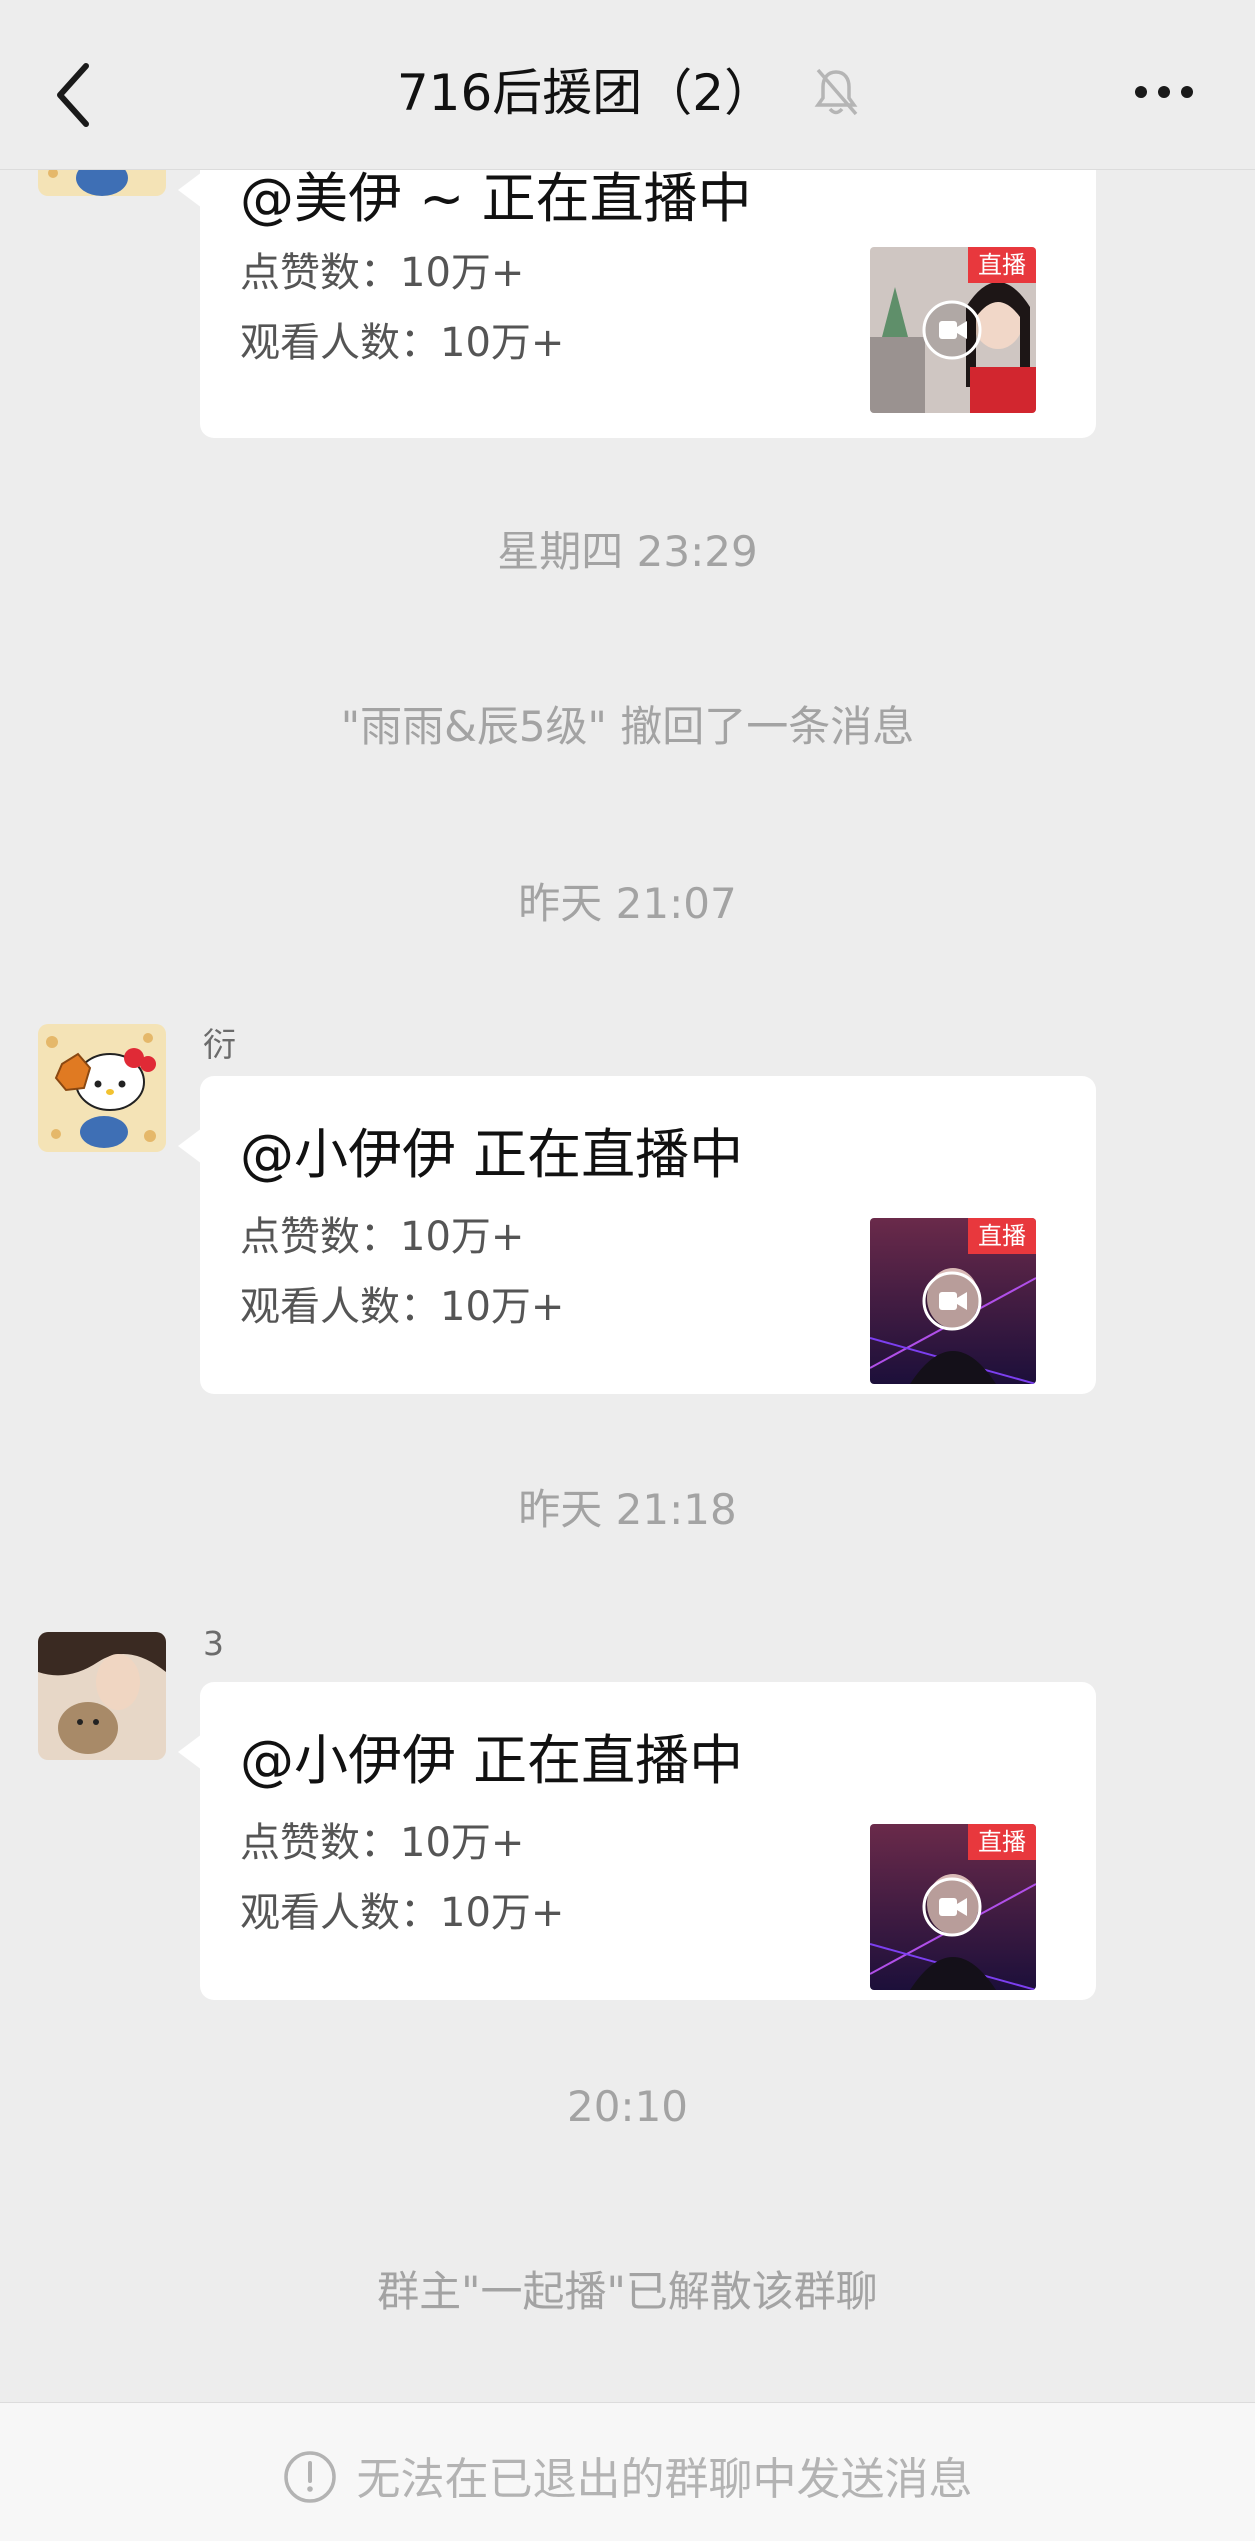 This screenshot has height=2541, width=1255. Describe the element at coordinates (213, 1643) in the screenshot. I see `sender-name: 3` at that location.